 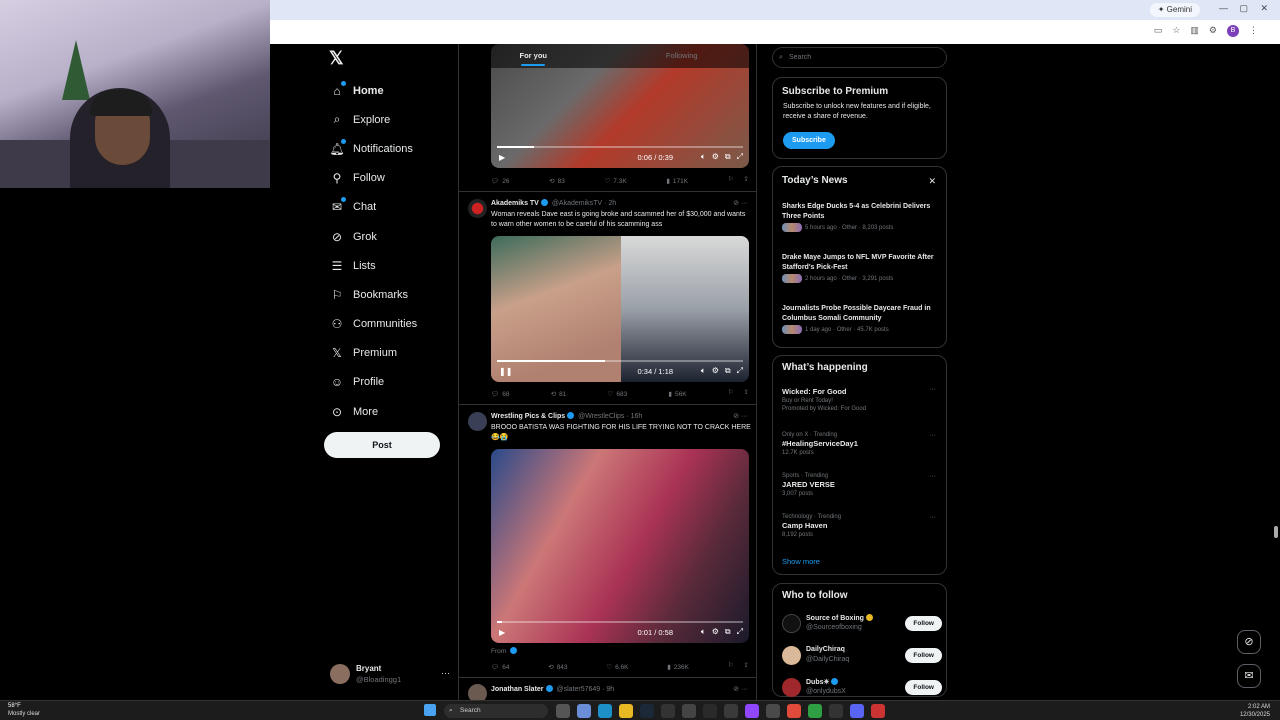 What do you see at coordinates (715, 371) in the screenshot?
I see `settings-icon: ⚙` at bounding box center [715, 371].